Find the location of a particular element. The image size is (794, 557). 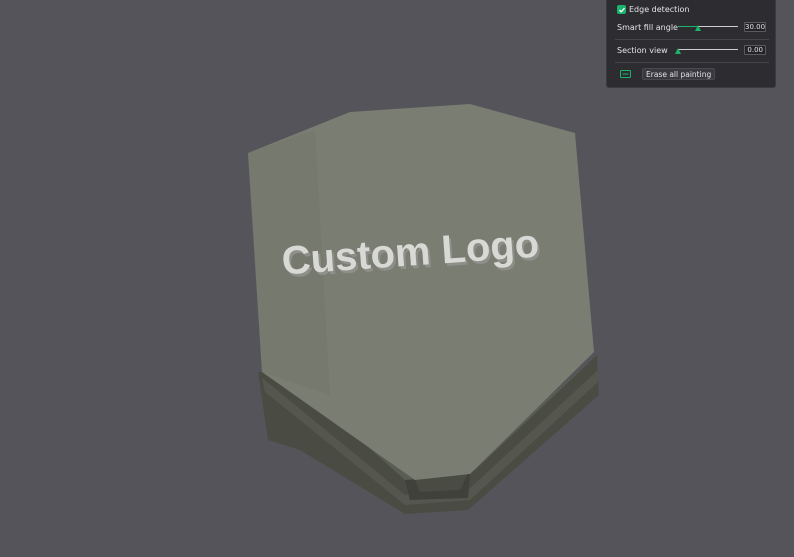

checkmark-icon is located at coordinates (621, 10).